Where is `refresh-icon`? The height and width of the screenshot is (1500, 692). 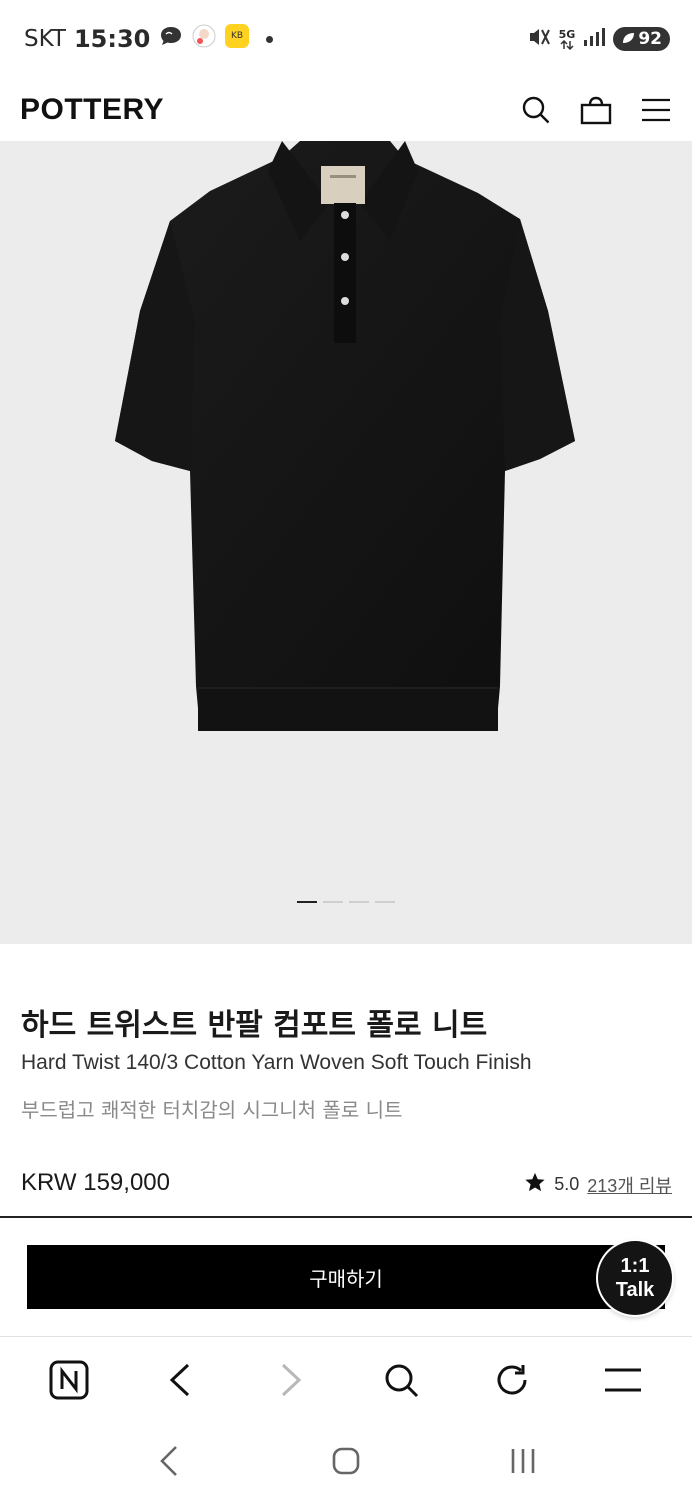
refresh-icon is located at coordinates (512, 1380).